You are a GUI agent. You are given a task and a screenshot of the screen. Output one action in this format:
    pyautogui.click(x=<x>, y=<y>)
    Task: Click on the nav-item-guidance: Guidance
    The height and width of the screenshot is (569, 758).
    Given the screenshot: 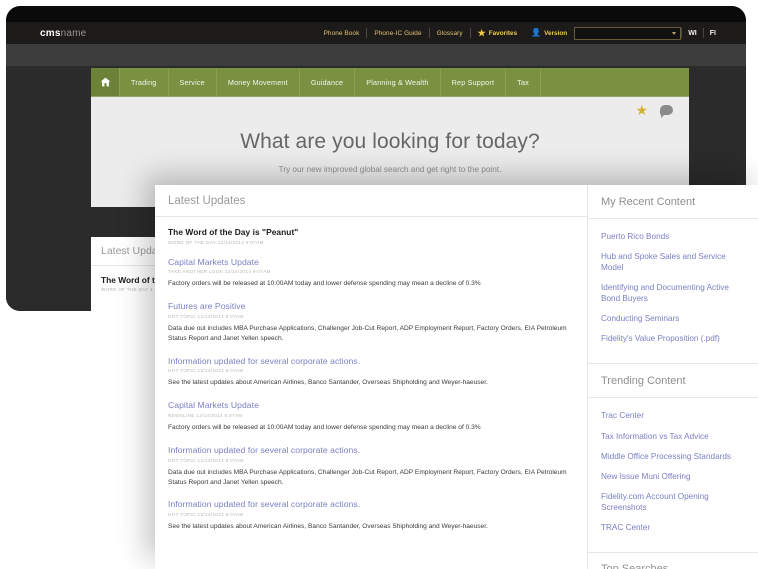 What is the action you would take?
    pyautogui.click(x=328, y=82)
    